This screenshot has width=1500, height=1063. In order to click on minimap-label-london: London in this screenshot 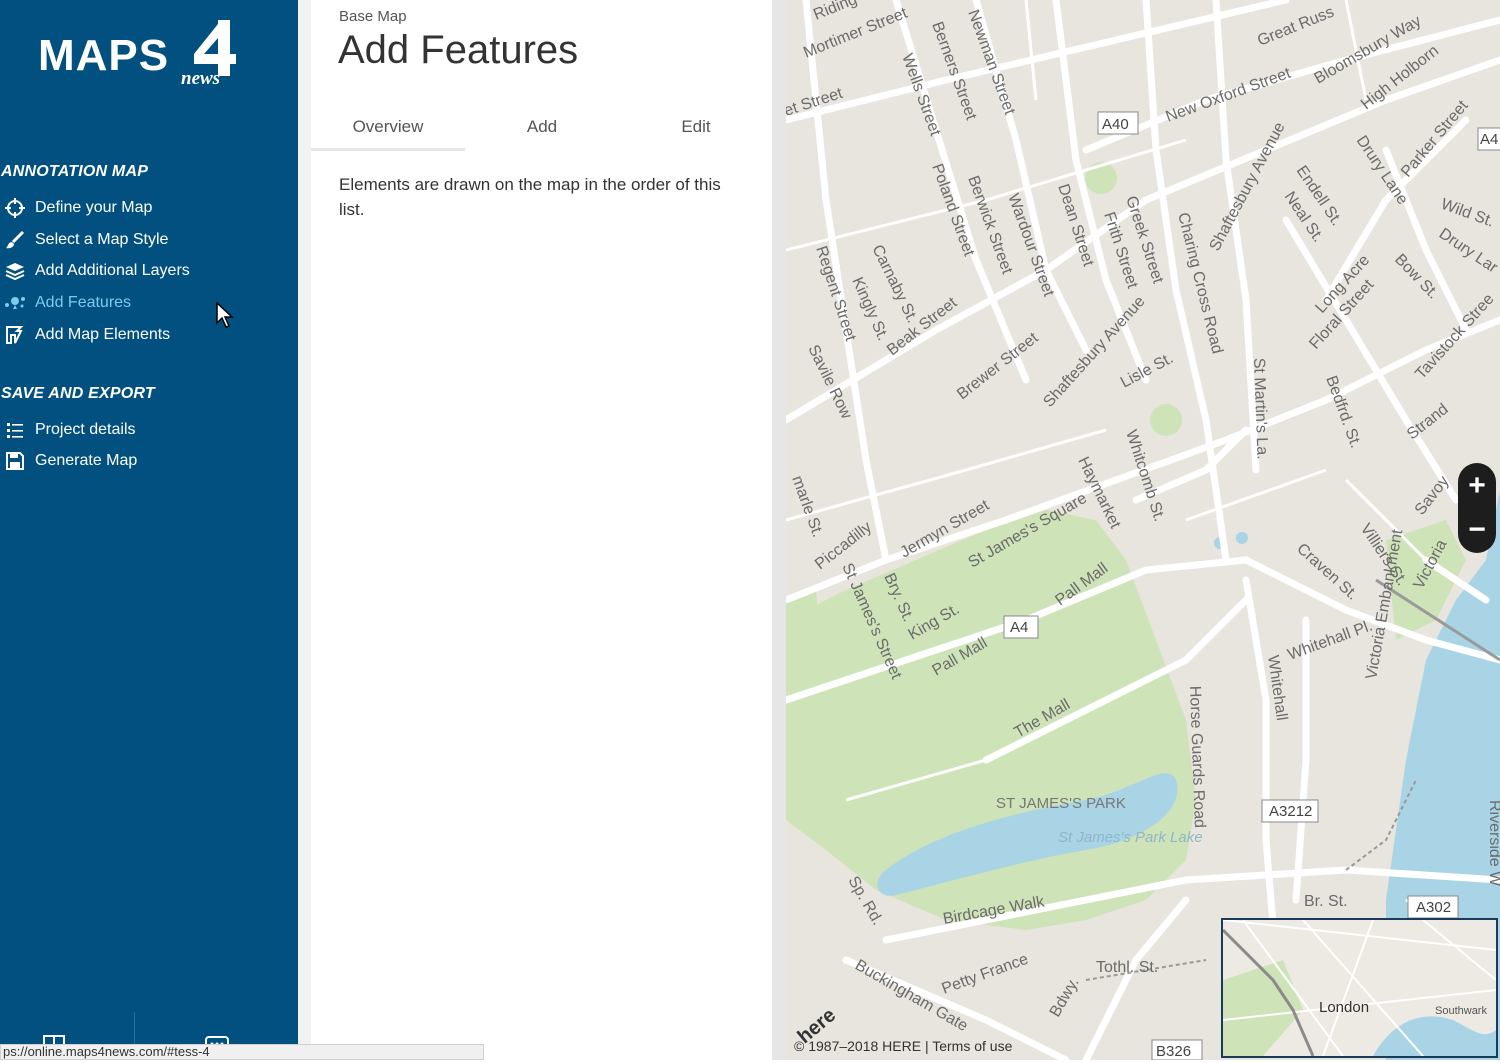, I will do `click(1344, 1007)`.